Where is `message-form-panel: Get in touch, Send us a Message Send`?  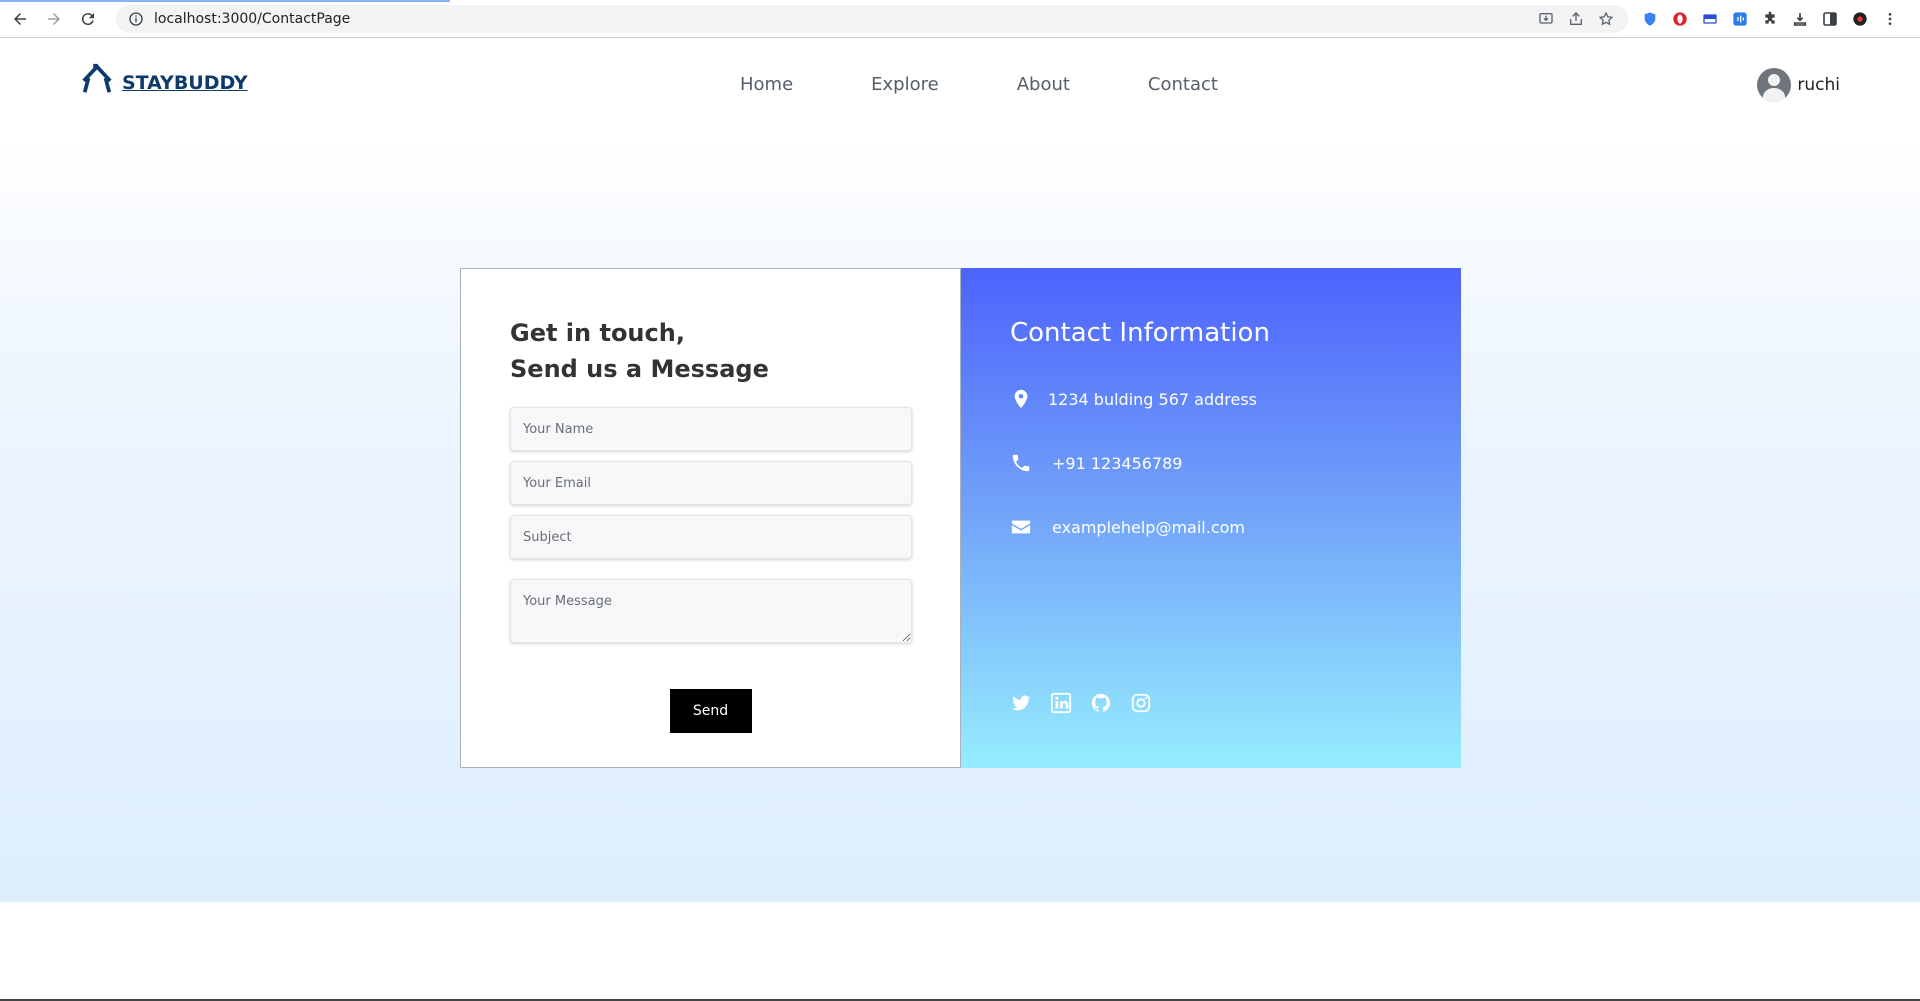 message-form-panel: Get in touch, Send us a Message Send is located at coordinates (710, 518).